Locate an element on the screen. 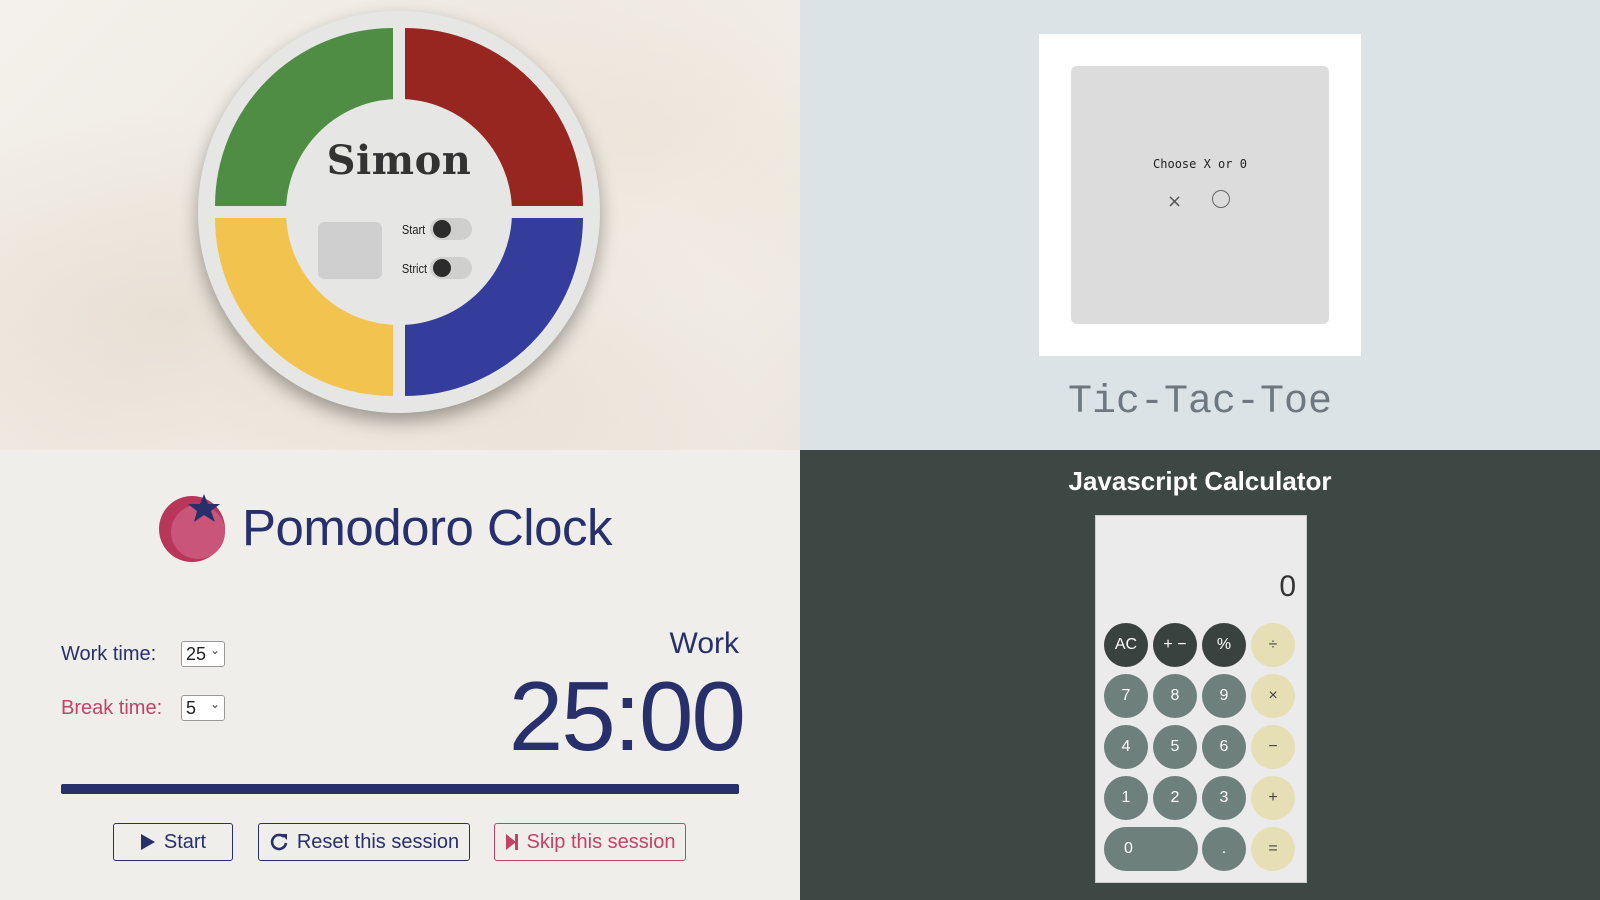 The image size is (1600, 900). calc-digit-0-button: 0 is located at coordinates (1151, 849).